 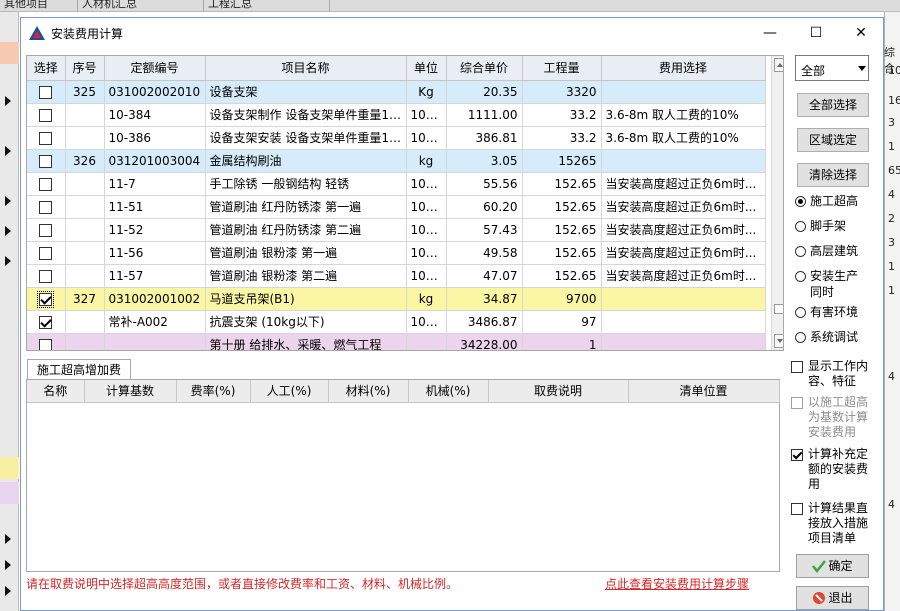 I want to click on scroll-up-icon, so click(x=778, y=65).